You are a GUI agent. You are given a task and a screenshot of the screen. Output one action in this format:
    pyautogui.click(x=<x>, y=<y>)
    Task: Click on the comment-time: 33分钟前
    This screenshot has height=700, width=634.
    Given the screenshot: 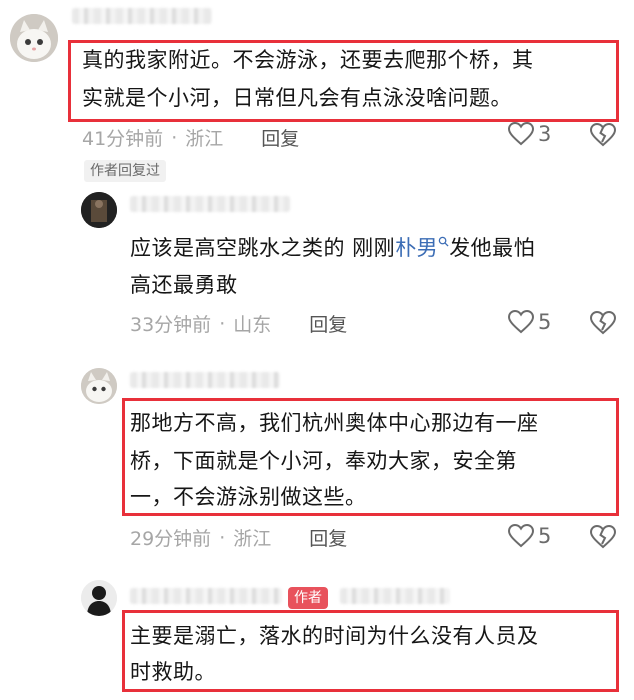 What is the action you would take?
    pyautogui.click(x=171, y=325)
    